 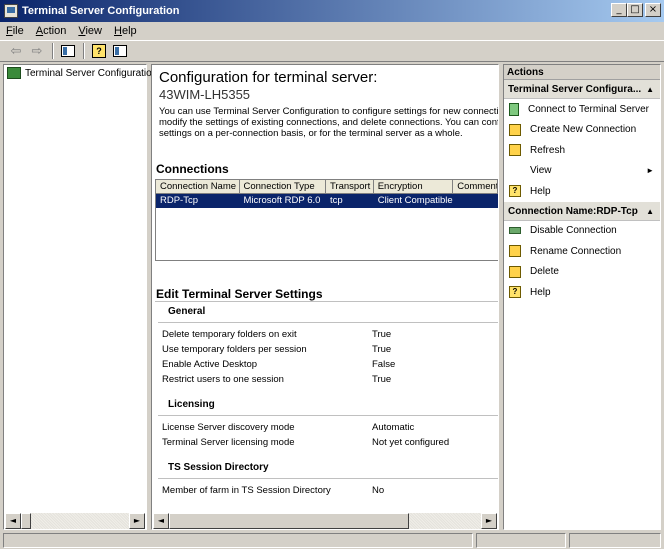 I want to click on close-button: ×, so click(x=653, y=10).